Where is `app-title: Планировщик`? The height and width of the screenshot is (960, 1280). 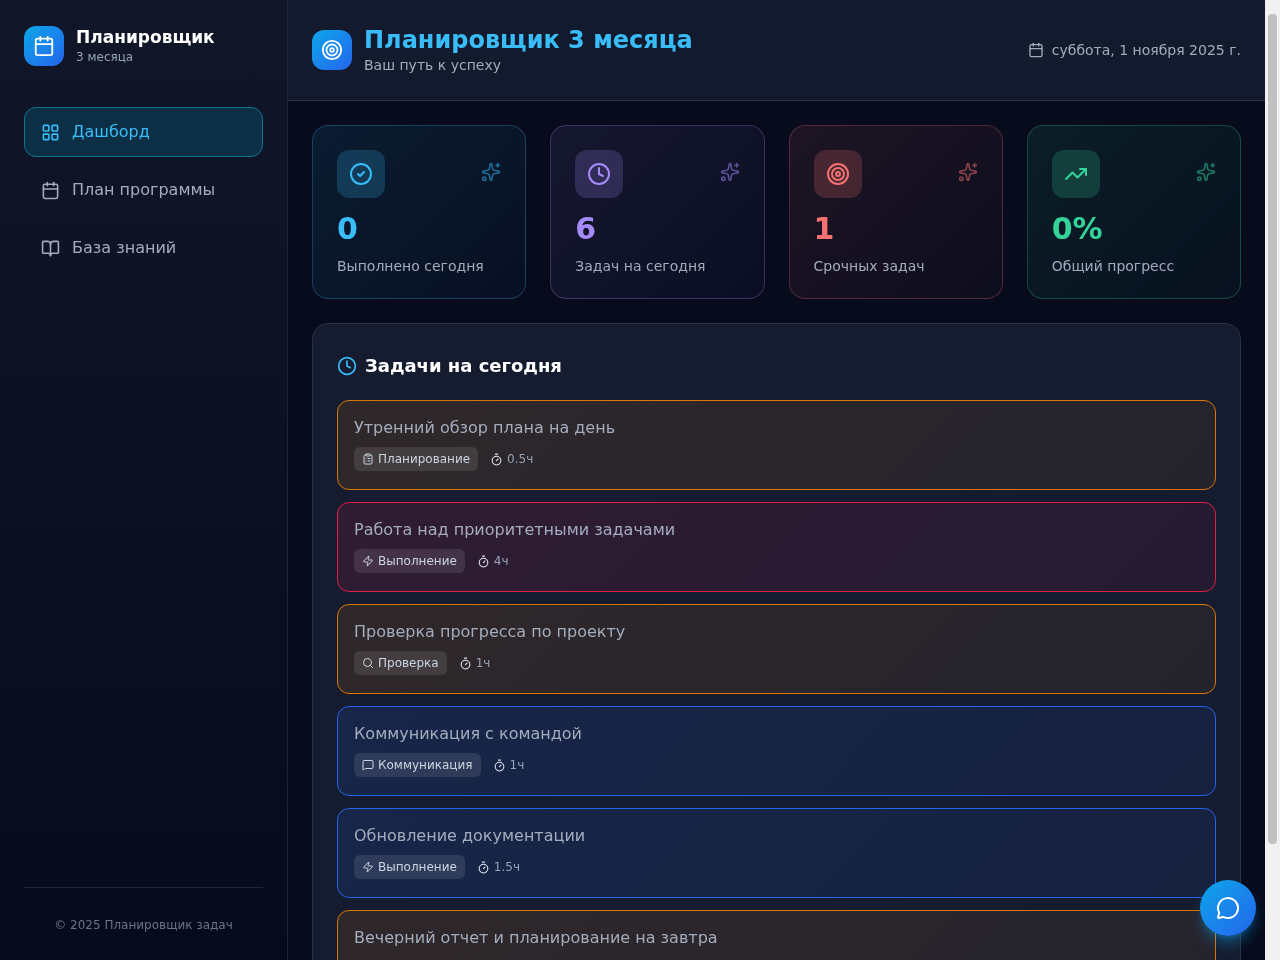 app-title: Планировщик is located at coordinates (145, 38).